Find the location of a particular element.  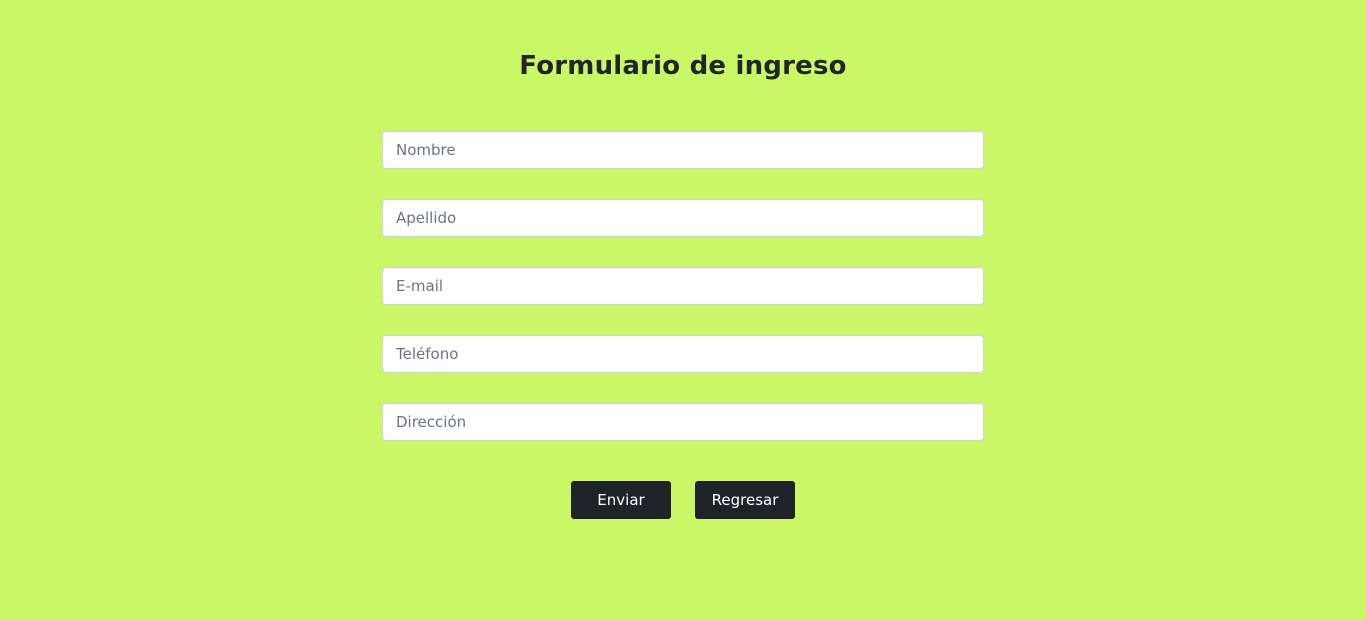

form-actions: Enviar Regresar is located at coordinates (683, 500).